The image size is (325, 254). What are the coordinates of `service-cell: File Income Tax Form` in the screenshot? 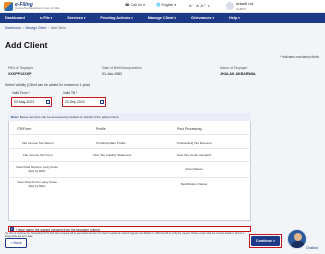 It's located at (38, 155).